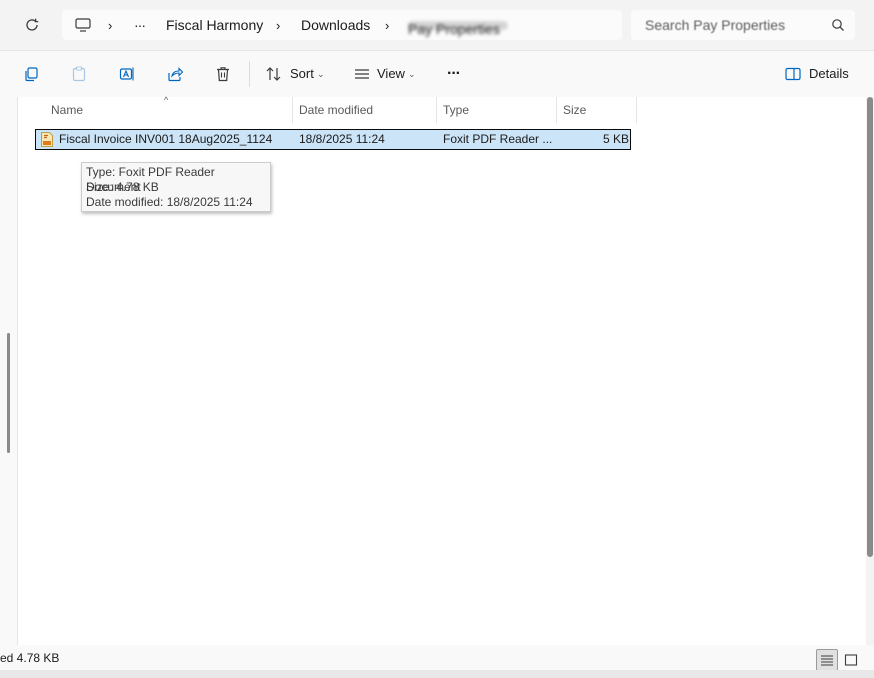  I want to click on delete-button, so click(223, 74).